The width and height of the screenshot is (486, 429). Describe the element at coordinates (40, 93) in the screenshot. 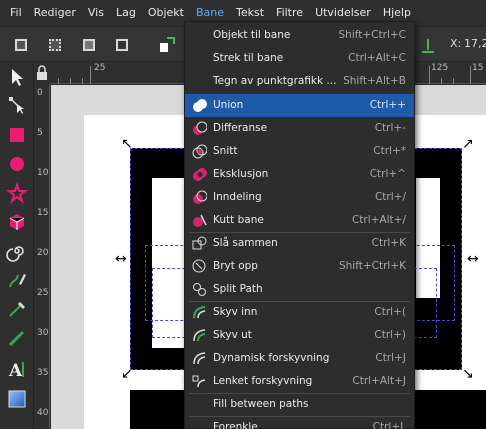

I see `ruler-label: 0` at that location.